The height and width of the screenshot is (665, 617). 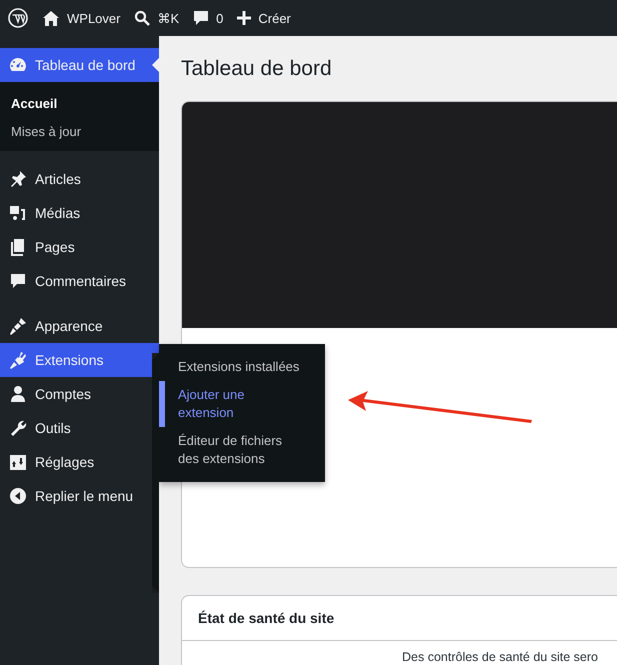 What do you see at coordinates (18, 496) in the screenshot?
I see `collapse-icon` at bounding box center [18, 496].